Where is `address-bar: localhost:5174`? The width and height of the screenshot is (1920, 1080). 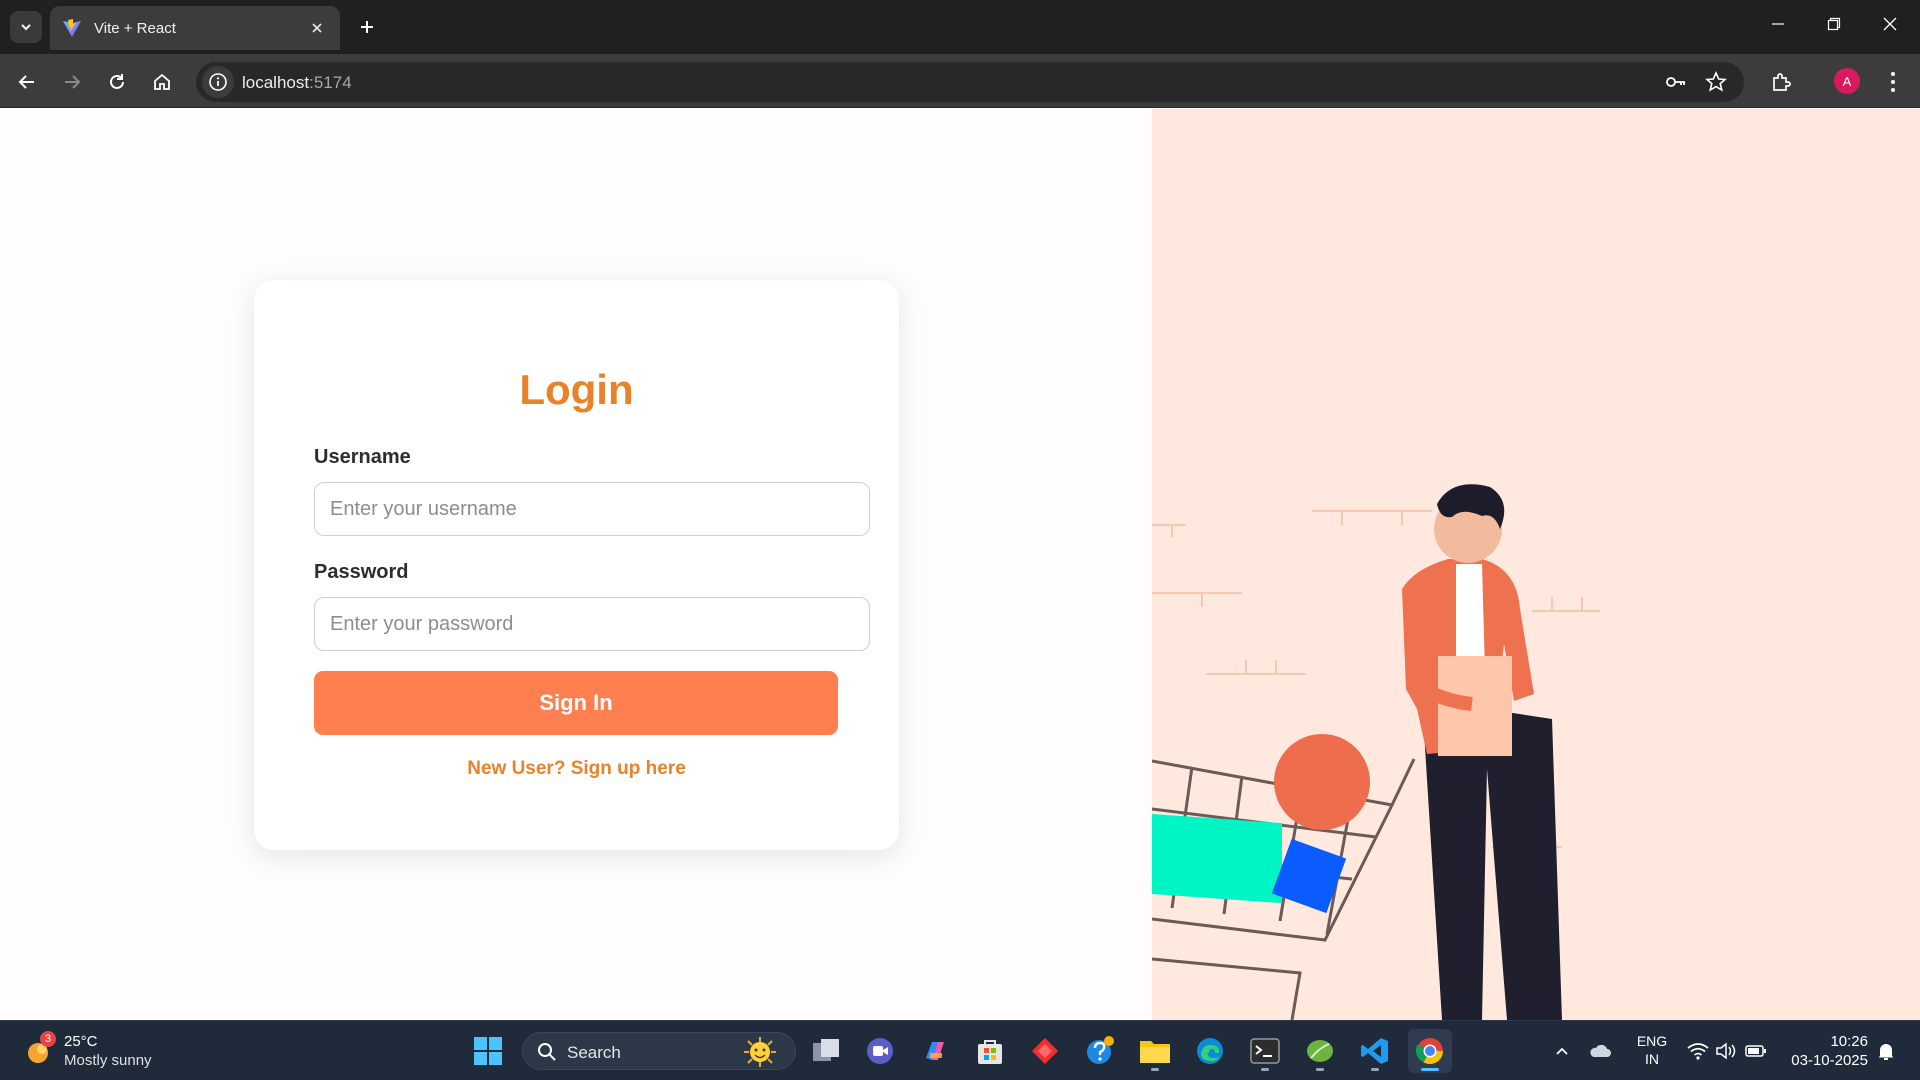
address-bar: localhost:5174 is located at coordinates (970, 82).